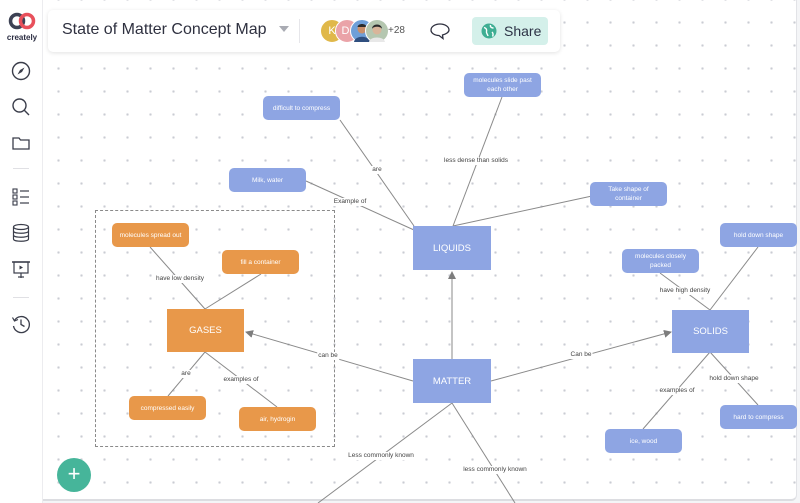  I want to click on edge-label: less dense than solids, so click(476, 161).